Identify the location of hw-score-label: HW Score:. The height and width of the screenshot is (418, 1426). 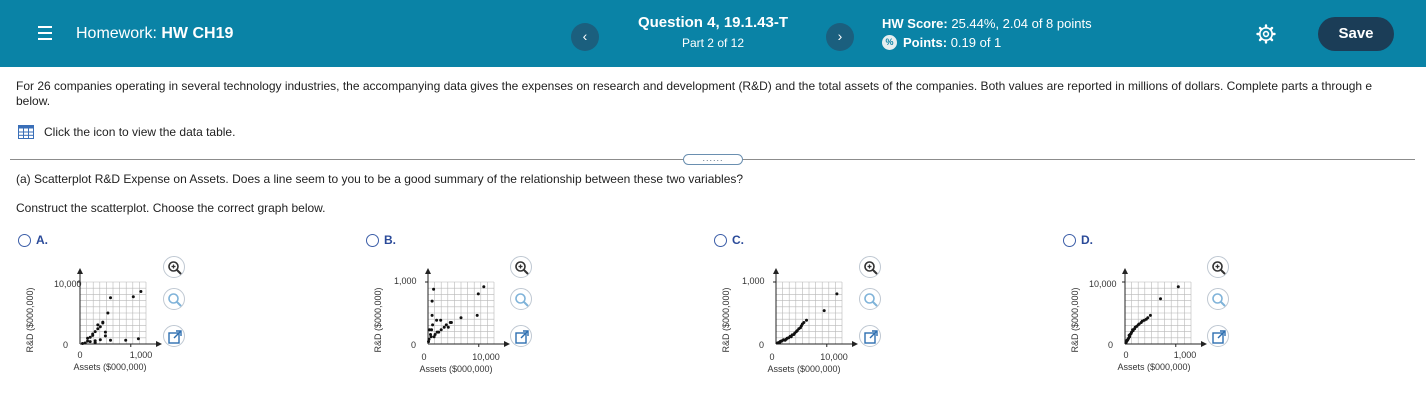
(915, 23).